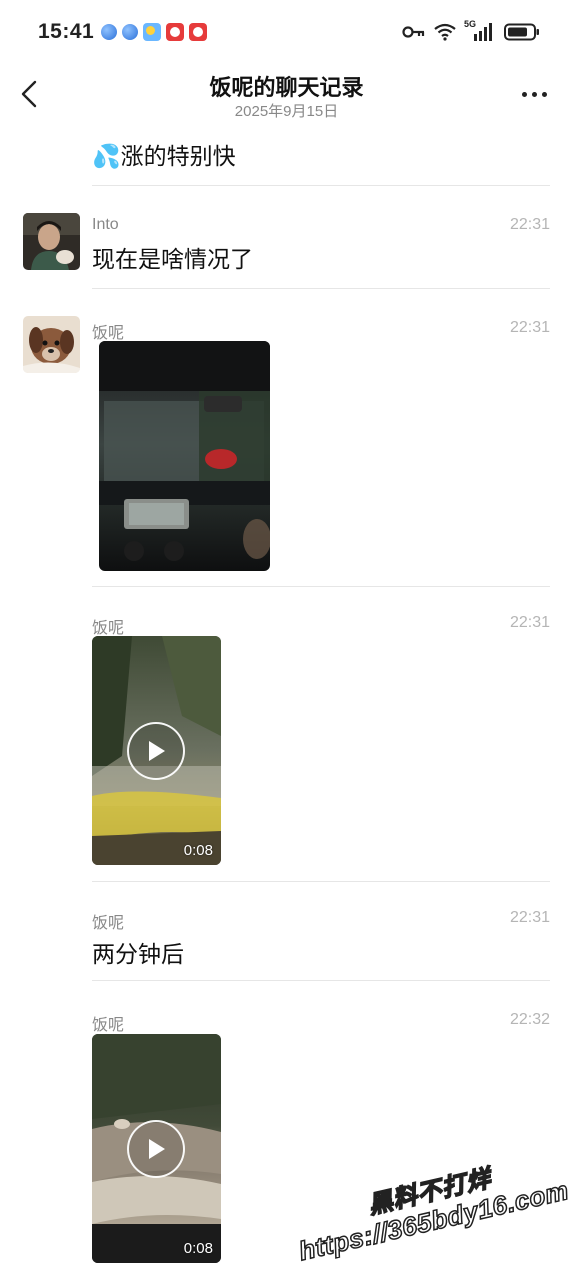 The height and width of the screenshot is (1280, 573). I want to click on system-icons: 5G, so click(471, 30).